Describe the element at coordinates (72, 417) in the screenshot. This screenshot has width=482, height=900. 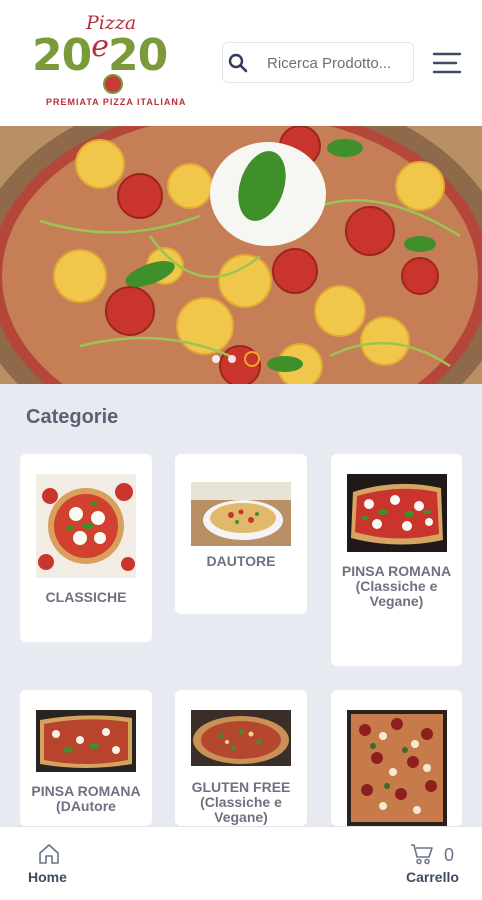
I see `categories-heading: Categorie` at that location.